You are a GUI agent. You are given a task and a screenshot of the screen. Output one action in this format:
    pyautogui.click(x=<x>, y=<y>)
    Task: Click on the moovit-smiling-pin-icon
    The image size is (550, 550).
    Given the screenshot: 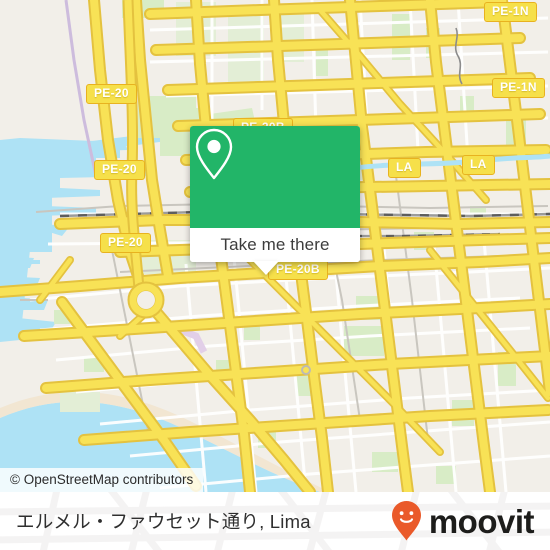 What is the action you would take?
    pyautogui.click(x=406, y=521)
    